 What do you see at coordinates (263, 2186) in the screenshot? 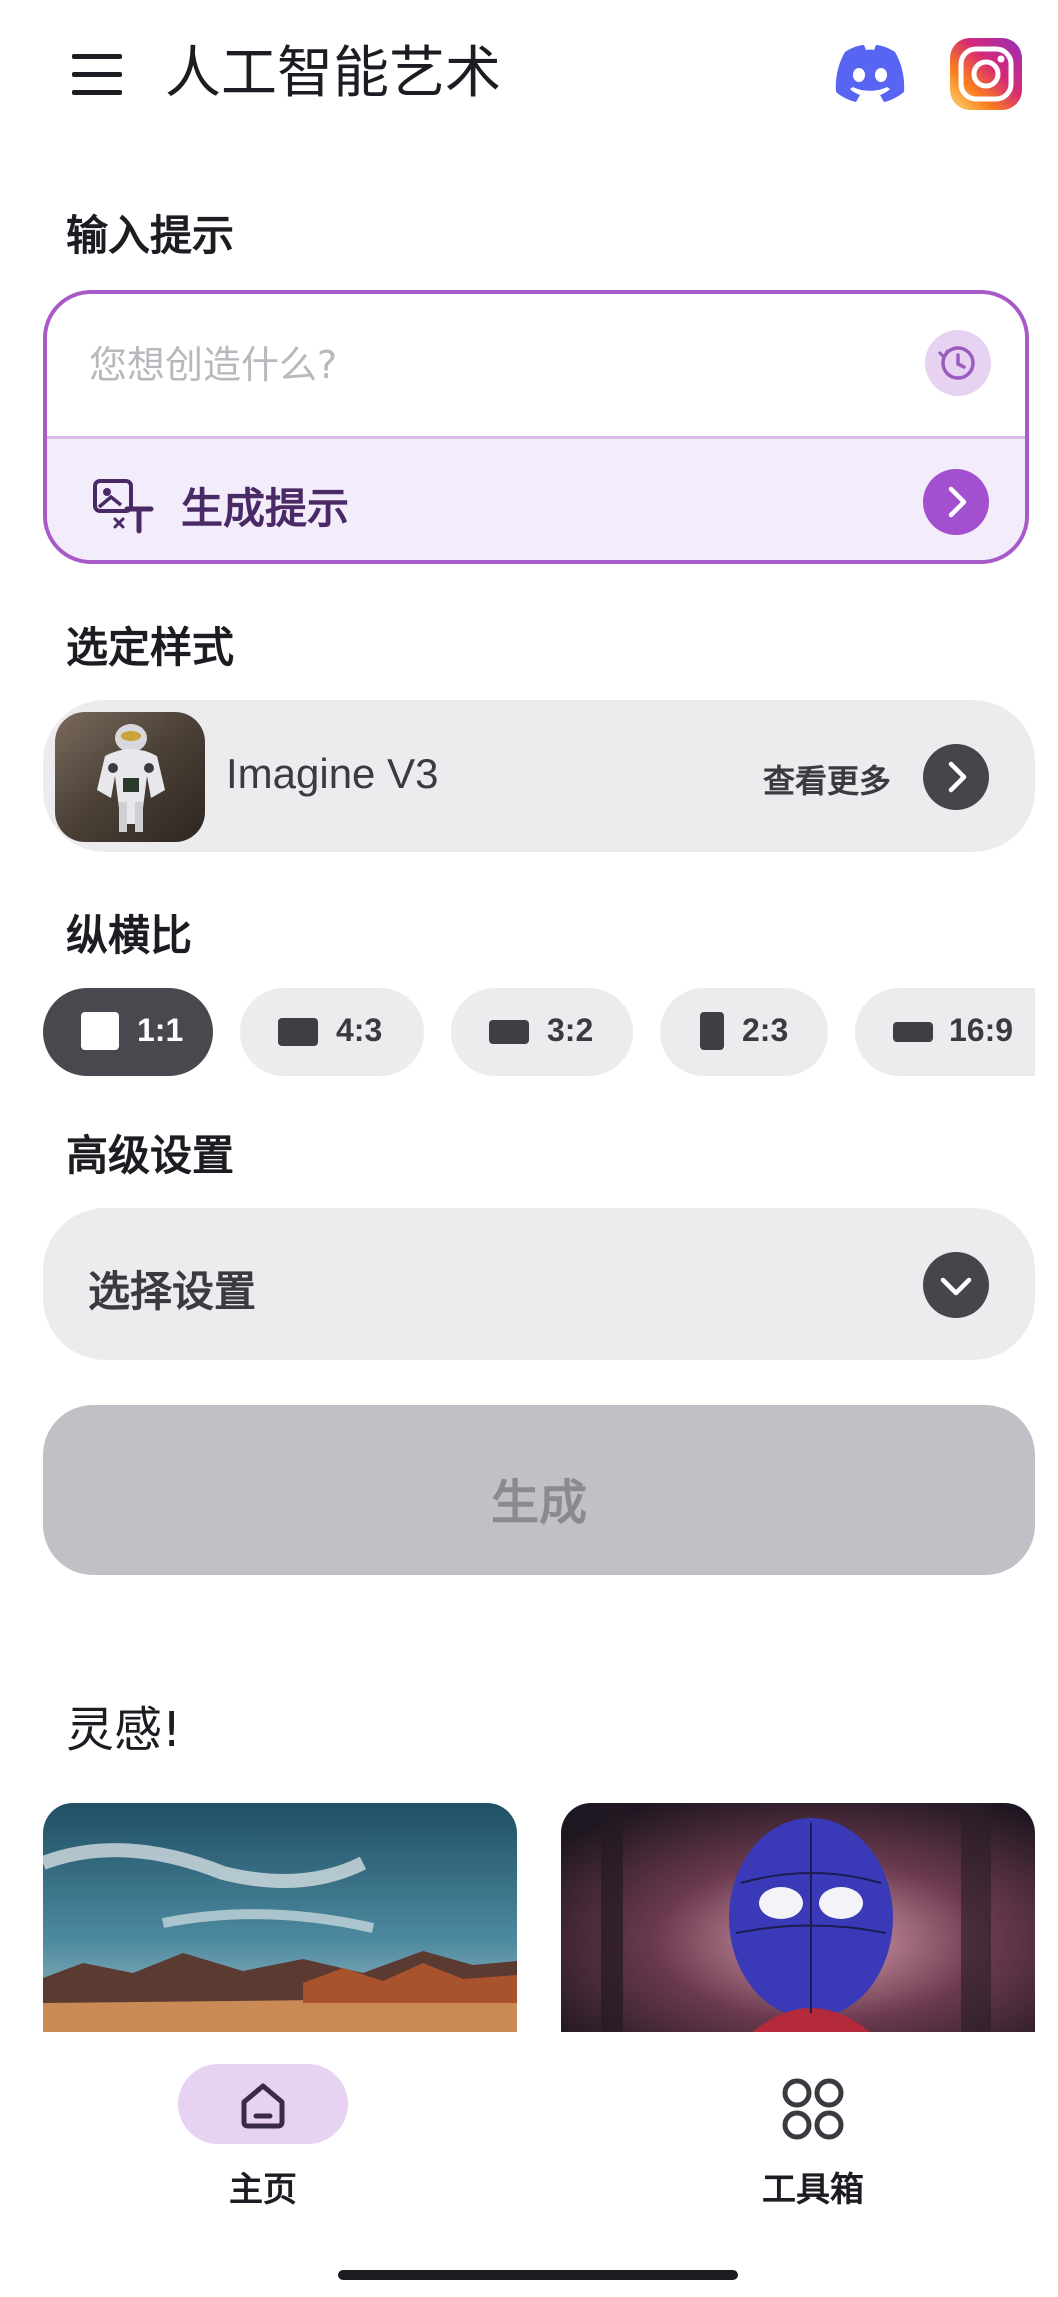
I see `nav-label-home: 主页` at bounding box center [263, 2186].